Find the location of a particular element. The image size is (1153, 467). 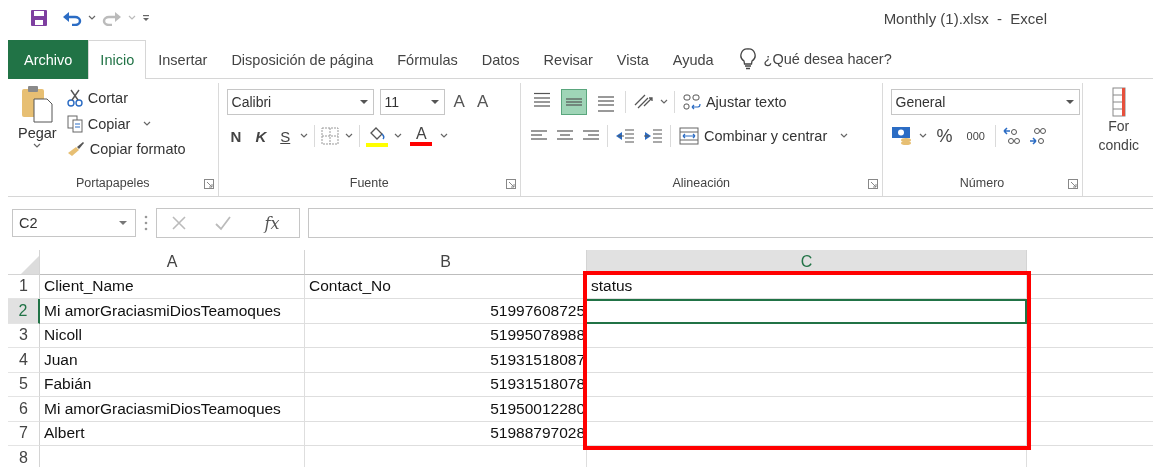

row-header: 5 is located at coordinates (24, 384).